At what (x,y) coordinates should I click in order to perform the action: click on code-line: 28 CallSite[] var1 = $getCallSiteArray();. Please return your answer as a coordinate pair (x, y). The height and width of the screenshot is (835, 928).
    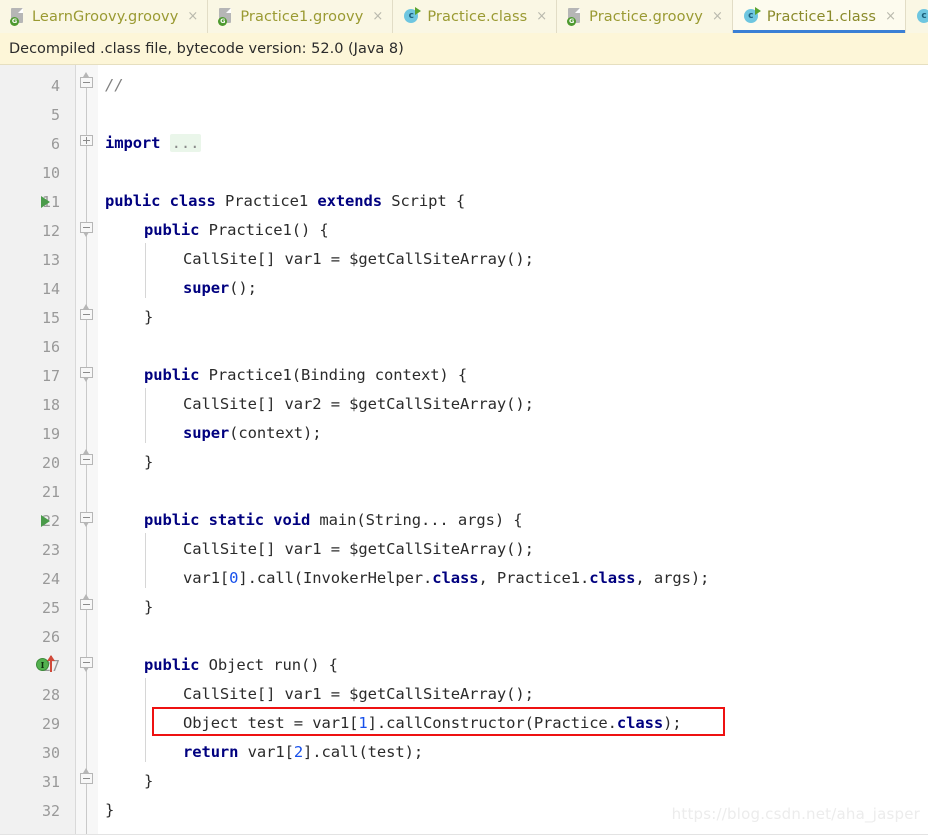
    Looking at the image, I should click on (464, 696).